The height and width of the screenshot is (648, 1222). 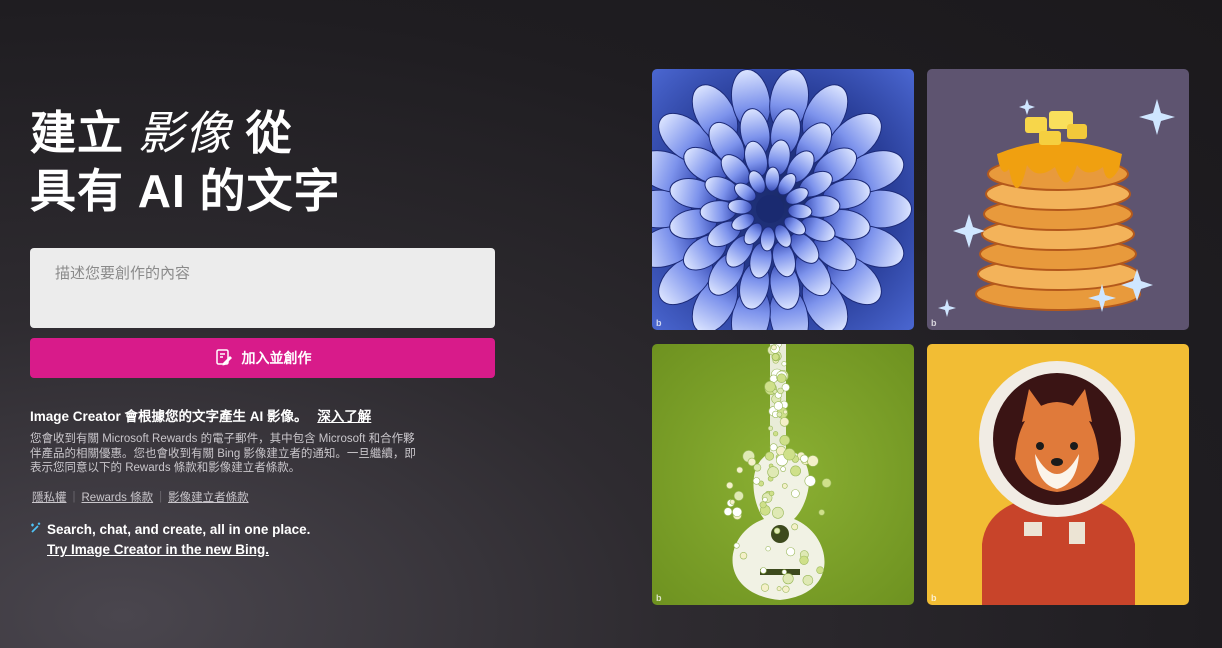 What do you see at coordinates (208, 497) in the screenshot?
I see `image-creator-terms-link: 影像建立者條款` at bounding box center [208, 497].